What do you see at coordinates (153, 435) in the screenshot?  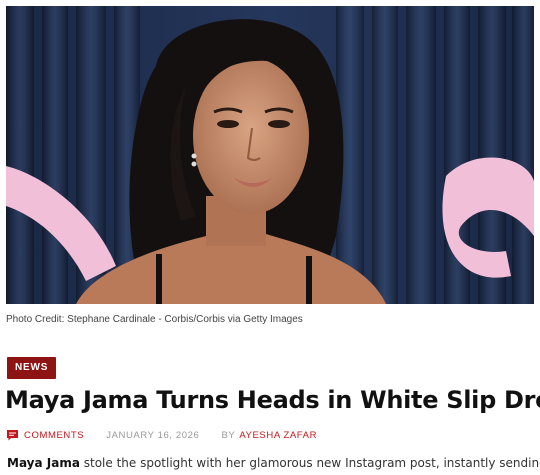 I see `publish-date: JANUARY 16, 2026` at bounding box center [153, 435].